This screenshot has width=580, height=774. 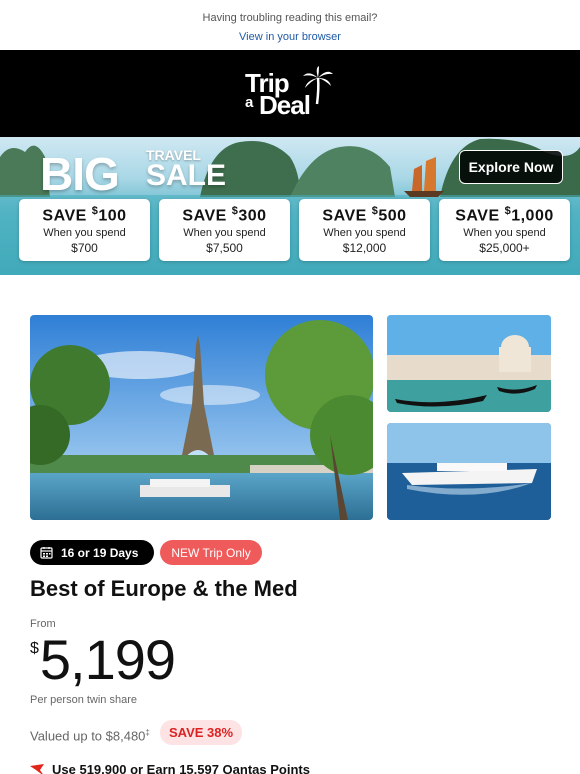 What do you see at coordinates (364, 215) in the screenshot?
I see `save-amount: SAVE $500` at bounding box center [364, 215].